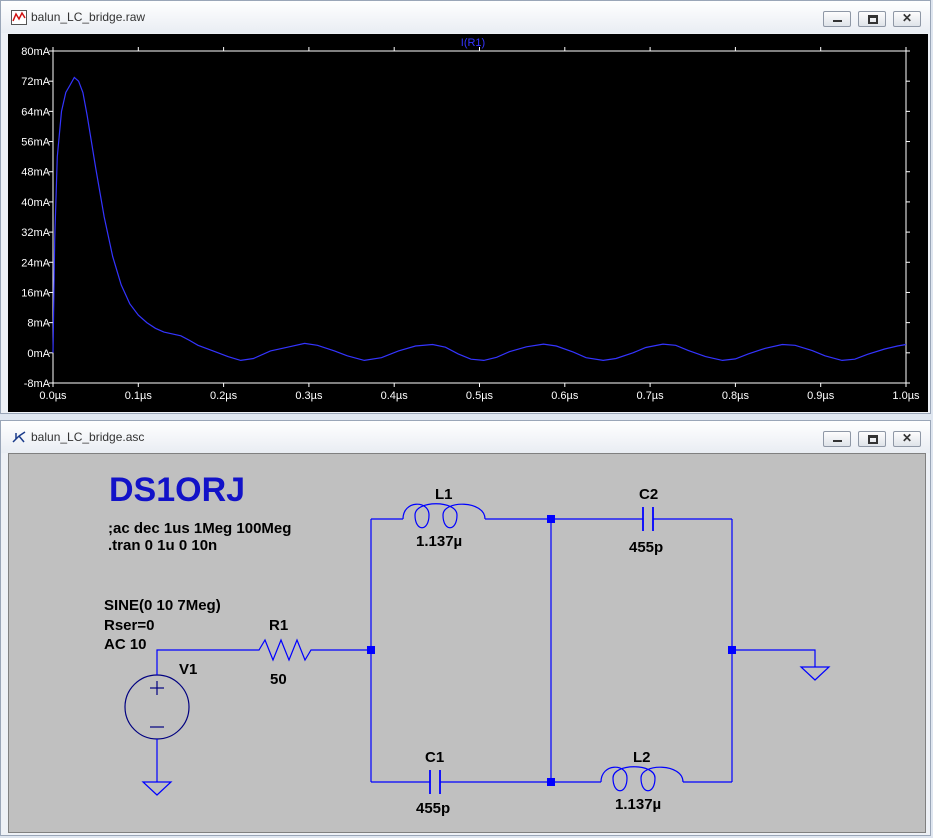 This screenshot has width=933, height=838. Describe the element at coordinates (638, 804) in the screenshot. I see `l2-value: 1.137µ` at that location.